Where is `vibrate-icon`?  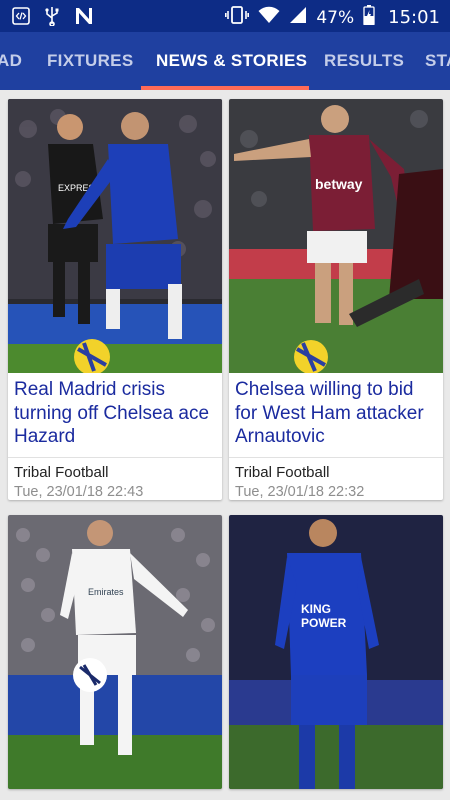
vibrate-icon is located at coordinates (237, 17).